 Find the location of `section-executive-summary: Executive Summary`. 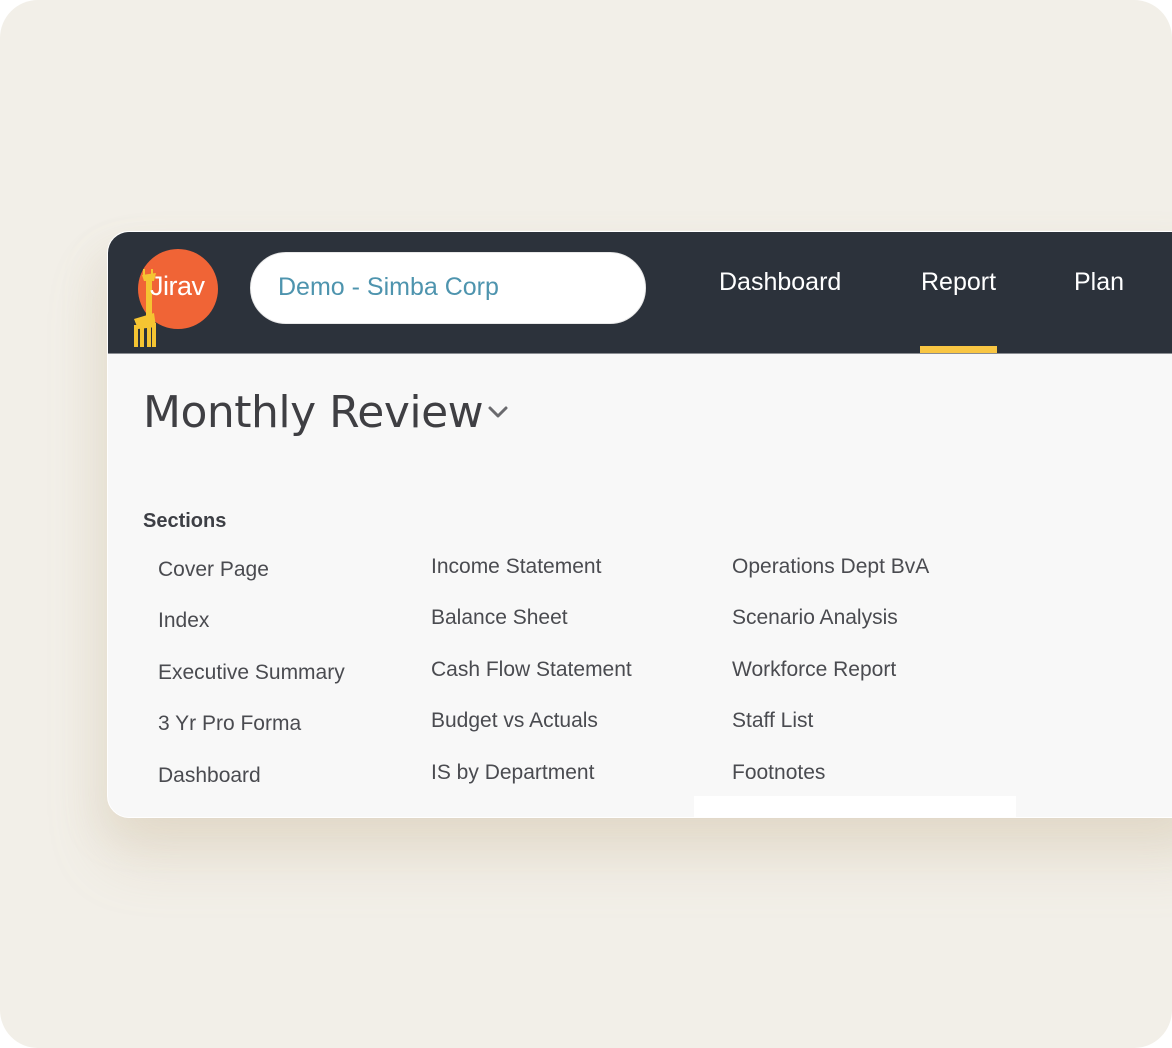

section-executive-summary: Executive Summary is located at coordinates (251, 673).